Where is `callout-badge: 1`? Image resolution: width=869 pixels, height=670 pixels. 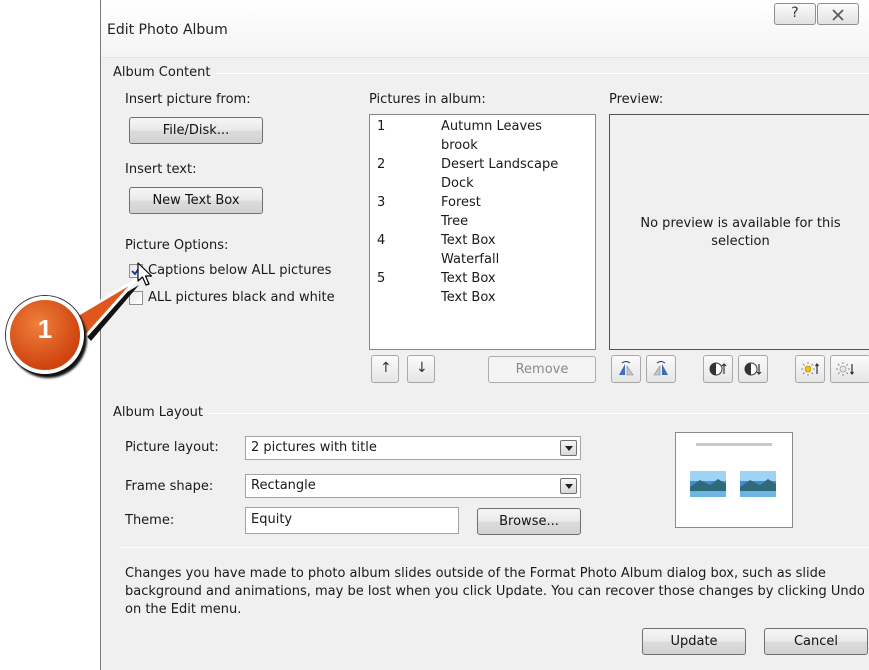
callout-badge: 1 is located at coordinates (45, 335).